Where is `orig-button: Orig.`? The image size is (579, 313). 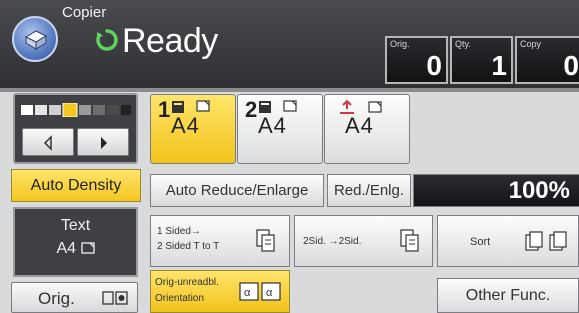
orig-button: Orig. is located at coordinates (74, 297).